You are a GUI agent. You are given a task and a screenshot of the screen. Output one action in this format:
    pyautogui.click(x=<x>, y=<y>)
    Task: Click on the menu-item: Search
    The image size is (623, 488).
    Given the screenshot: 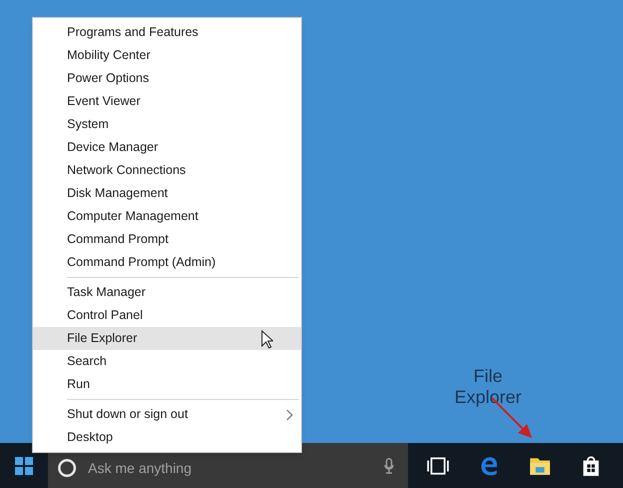 What is the action you would take?
    pyautogui.click(x=167, y=361)
    